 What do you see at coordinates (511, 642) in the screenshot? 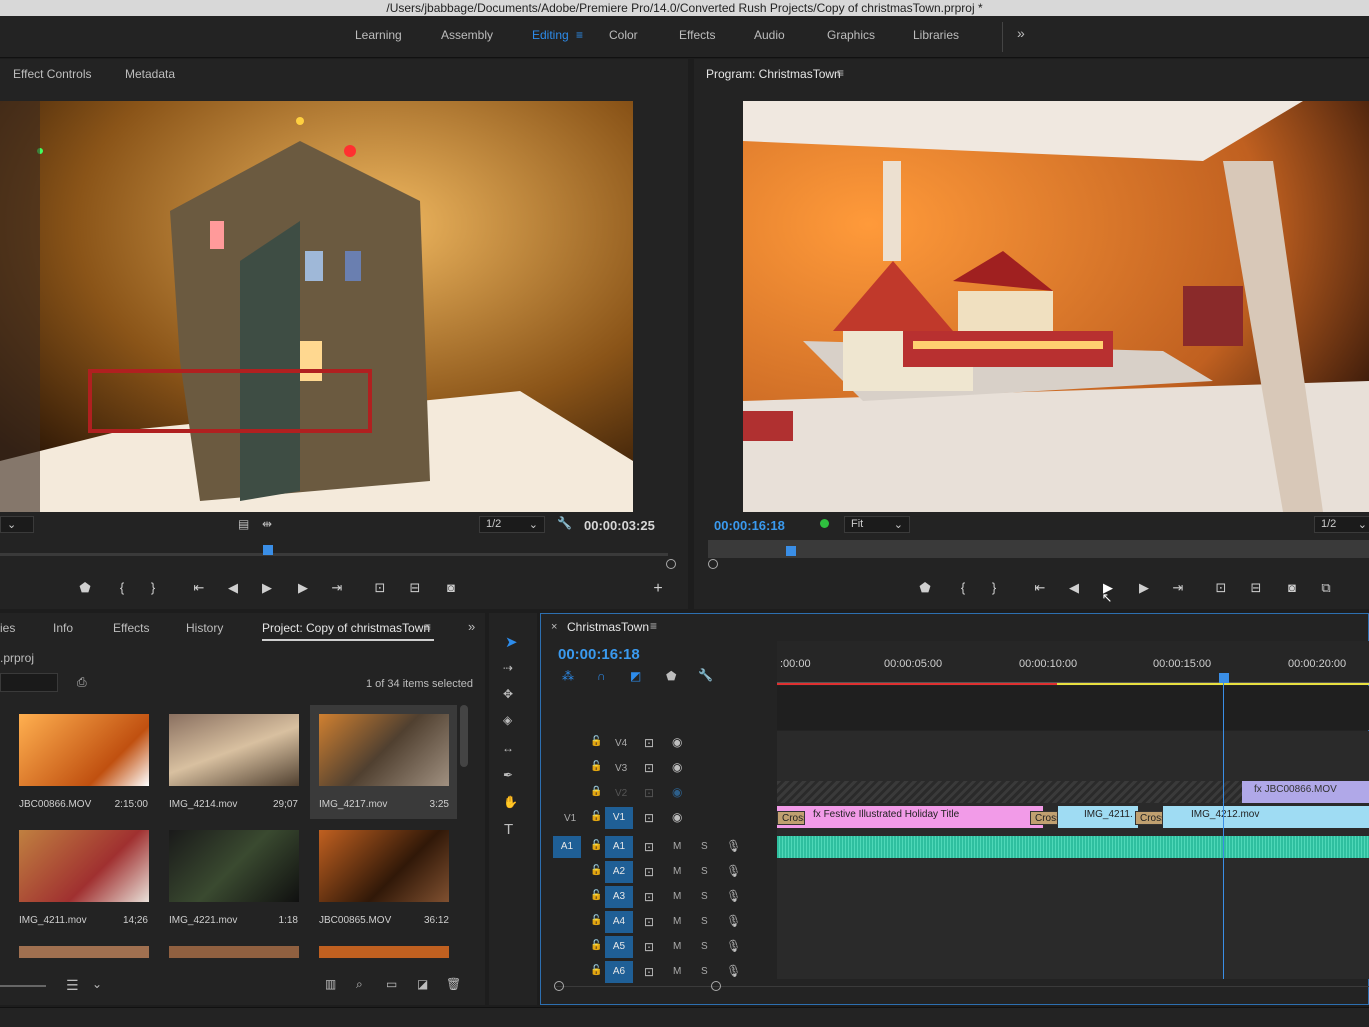
I see `selection-tool-icon: ➤` at bounding box center [511, 642].